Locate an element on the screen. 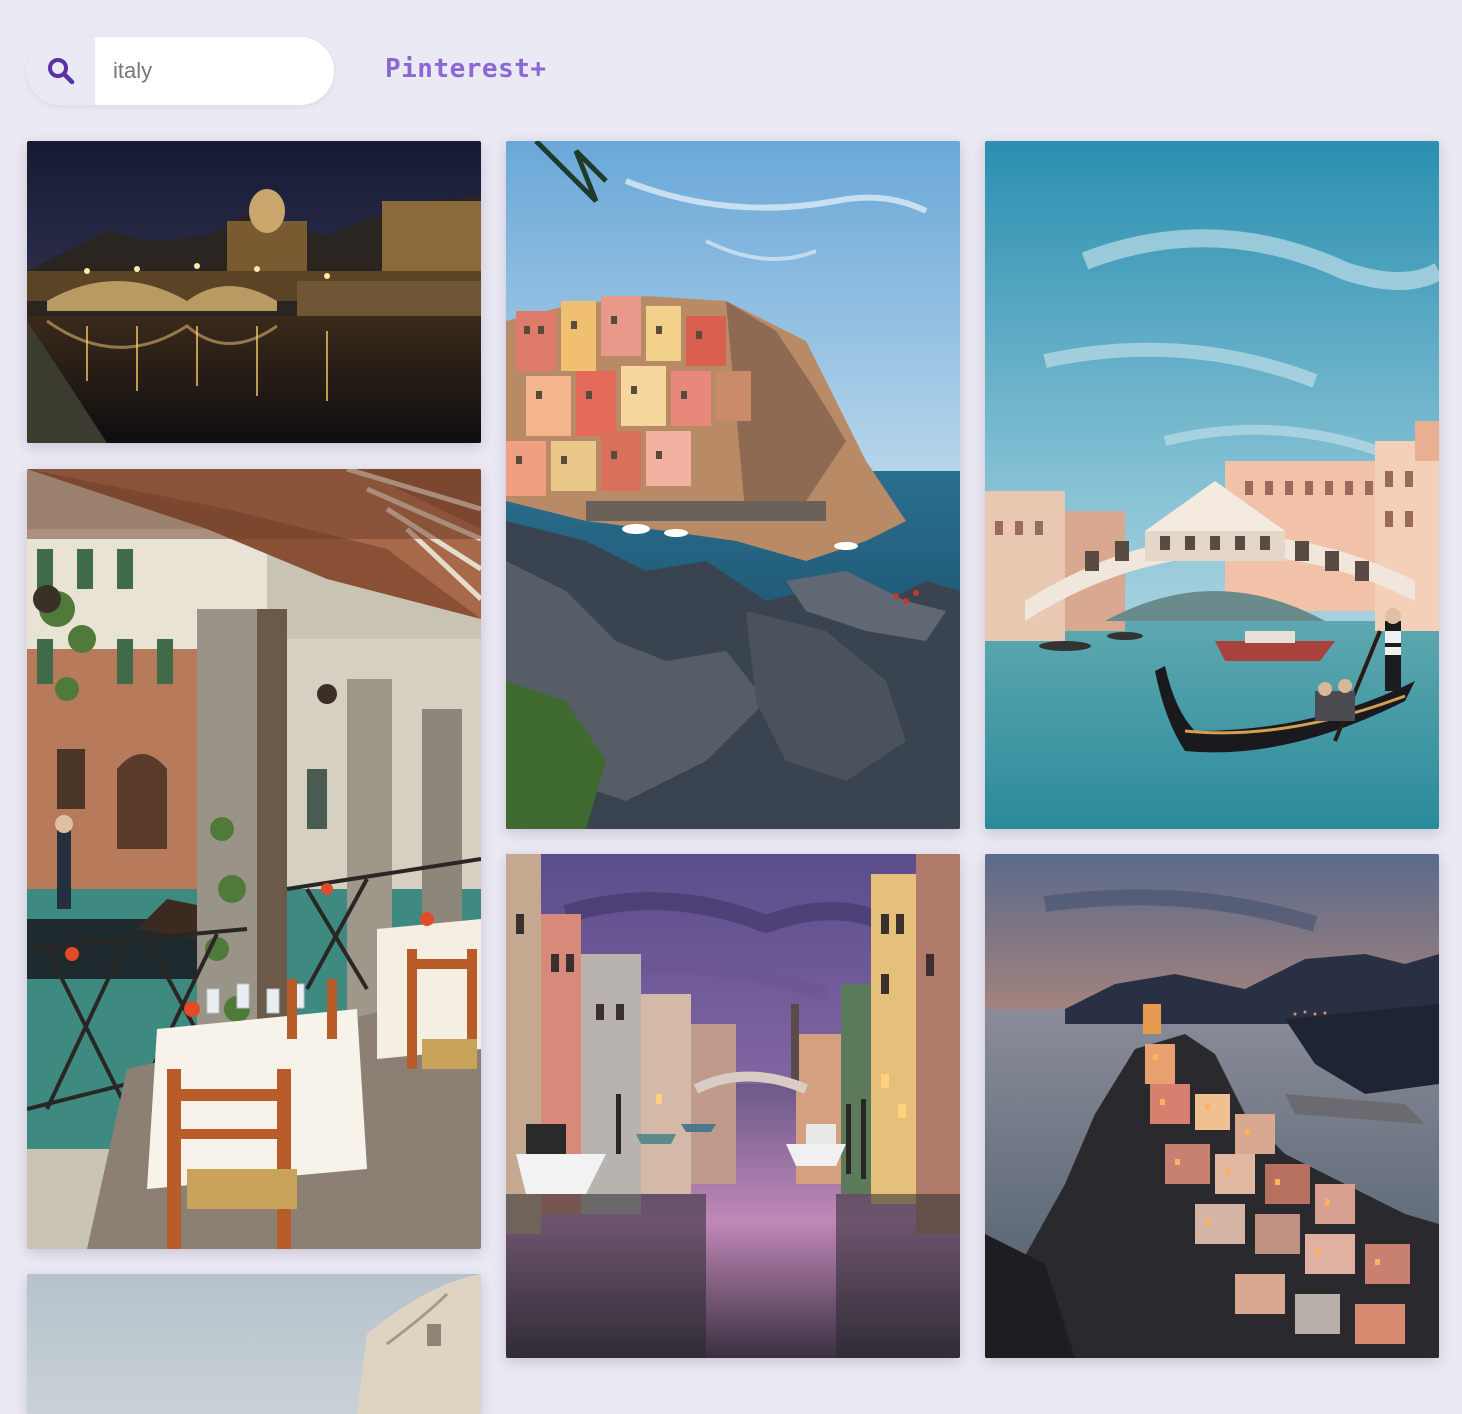  search-bar is located at coordinates (180, 71).